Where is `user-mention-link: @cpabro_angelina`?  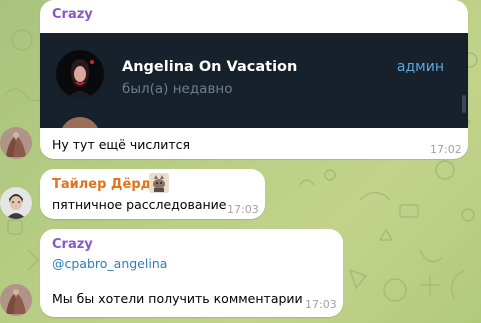
user-mention-link: @cpabro_angelina is located at coordinates (109, 263).